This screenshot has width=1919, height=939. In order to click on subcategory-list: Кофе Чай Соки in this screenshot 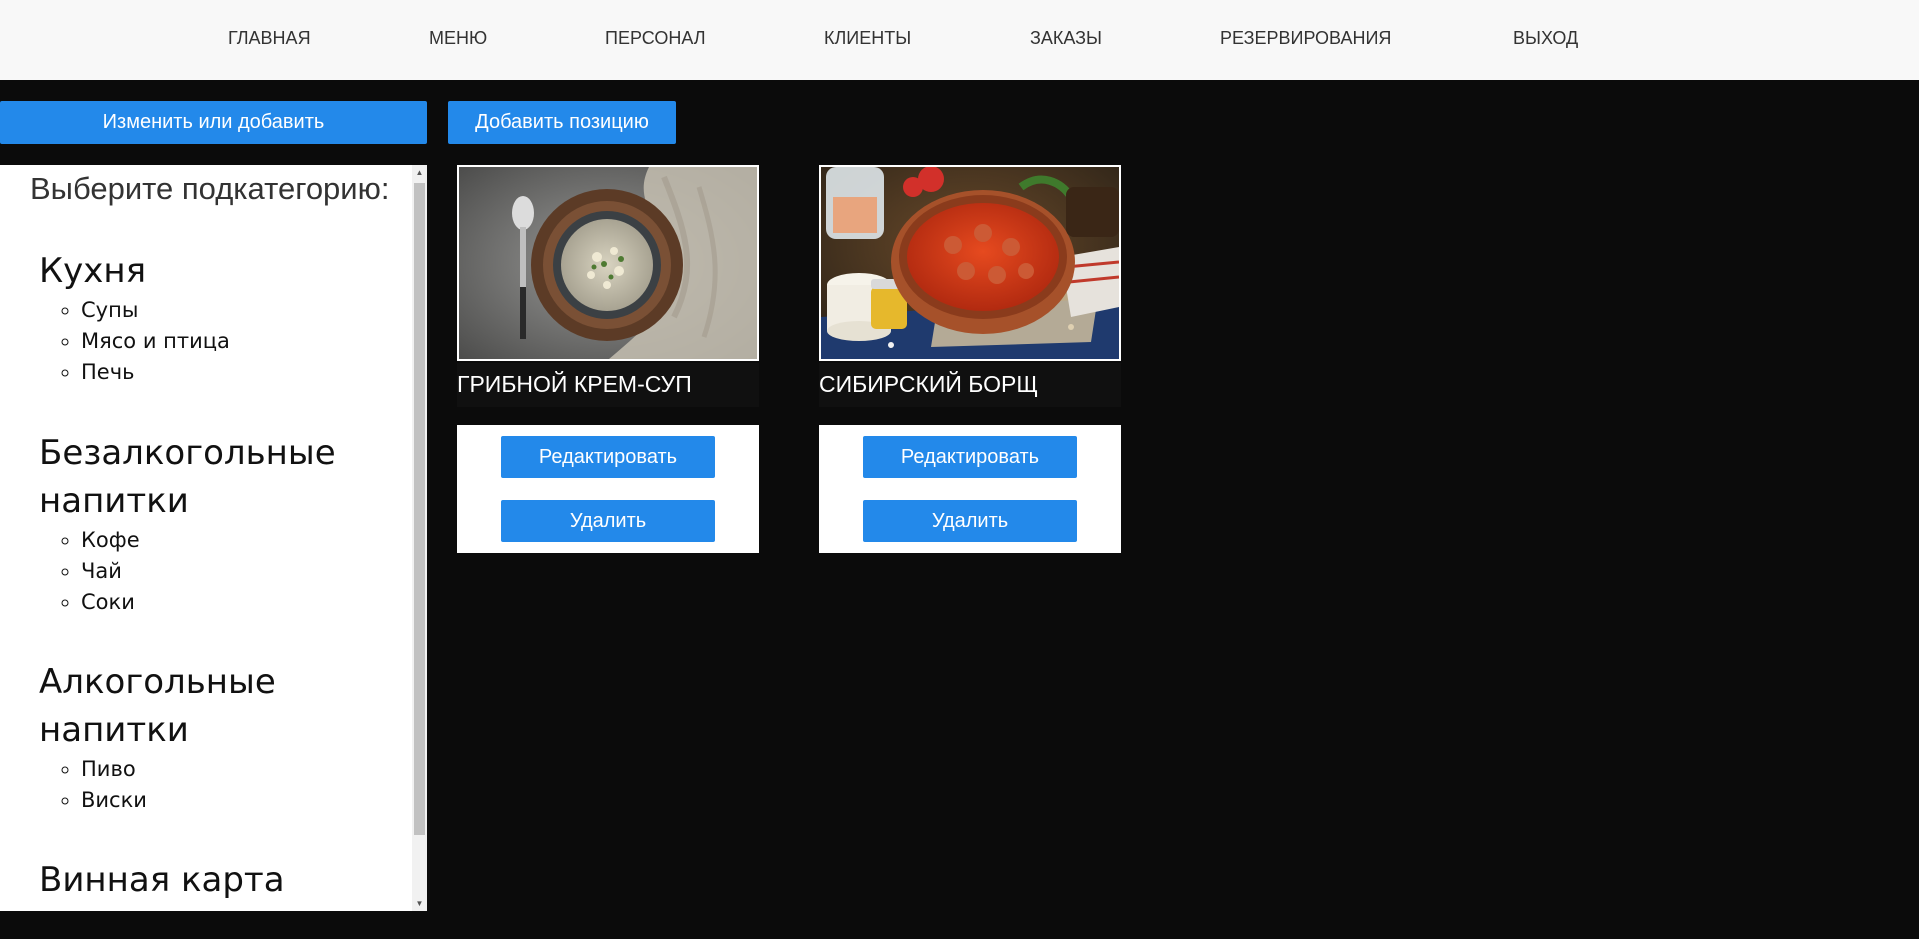, I will do `click(204, 571)`.